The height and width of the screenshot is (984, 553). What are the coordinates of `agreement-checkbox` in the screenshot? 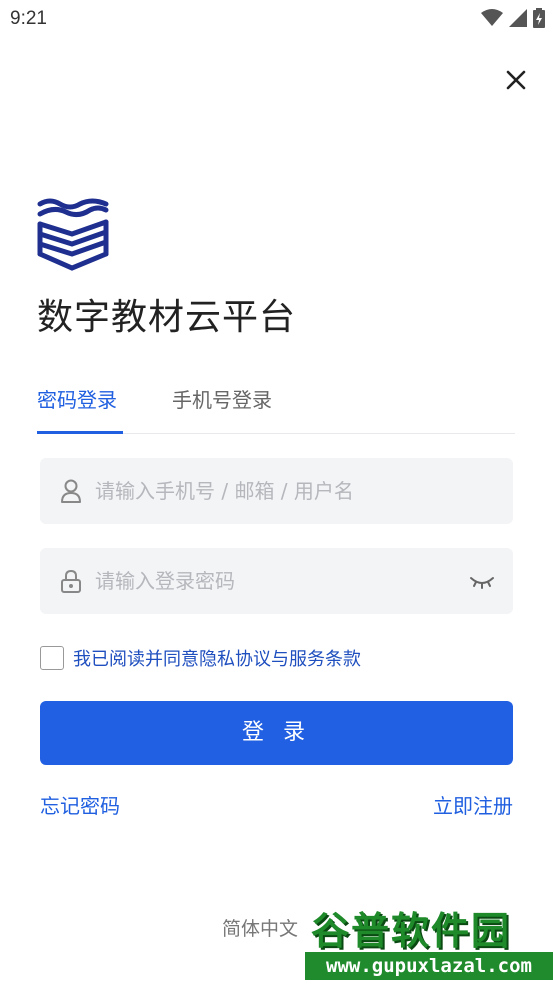 It's located at (52, 658).